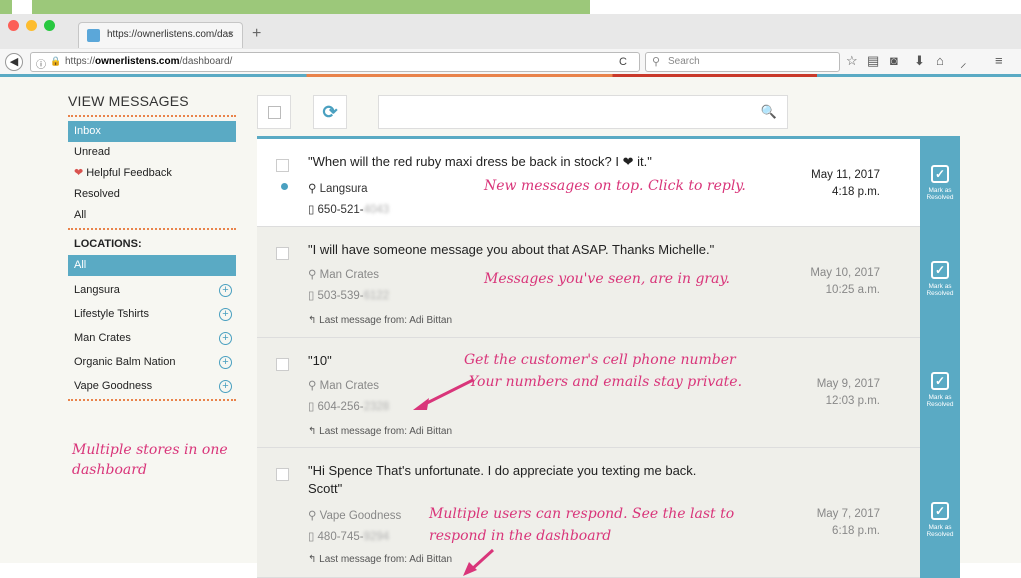  I want to click on annotation-seen-messages: Messages you've seen, are in gray., so click(607, 279).